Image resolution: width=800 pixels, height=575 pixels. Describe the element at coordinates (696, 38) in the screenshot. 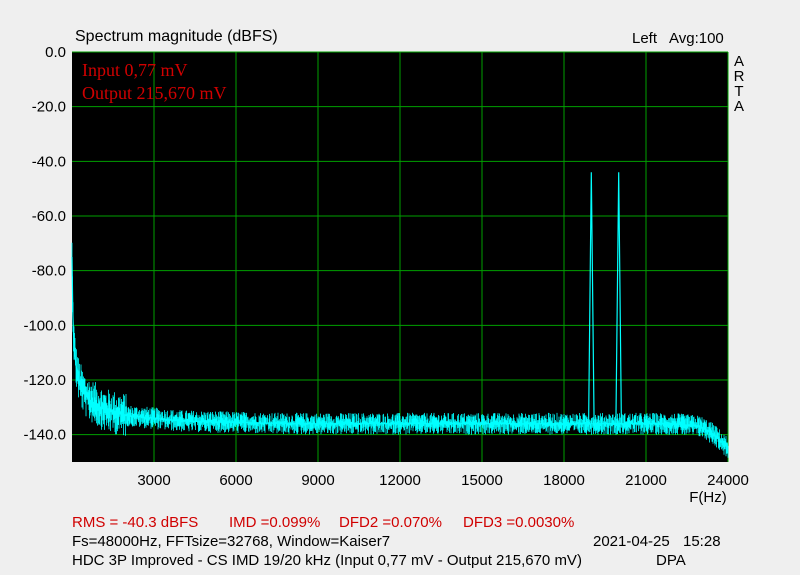

I see `averaging-label: Avg:100` at that location.